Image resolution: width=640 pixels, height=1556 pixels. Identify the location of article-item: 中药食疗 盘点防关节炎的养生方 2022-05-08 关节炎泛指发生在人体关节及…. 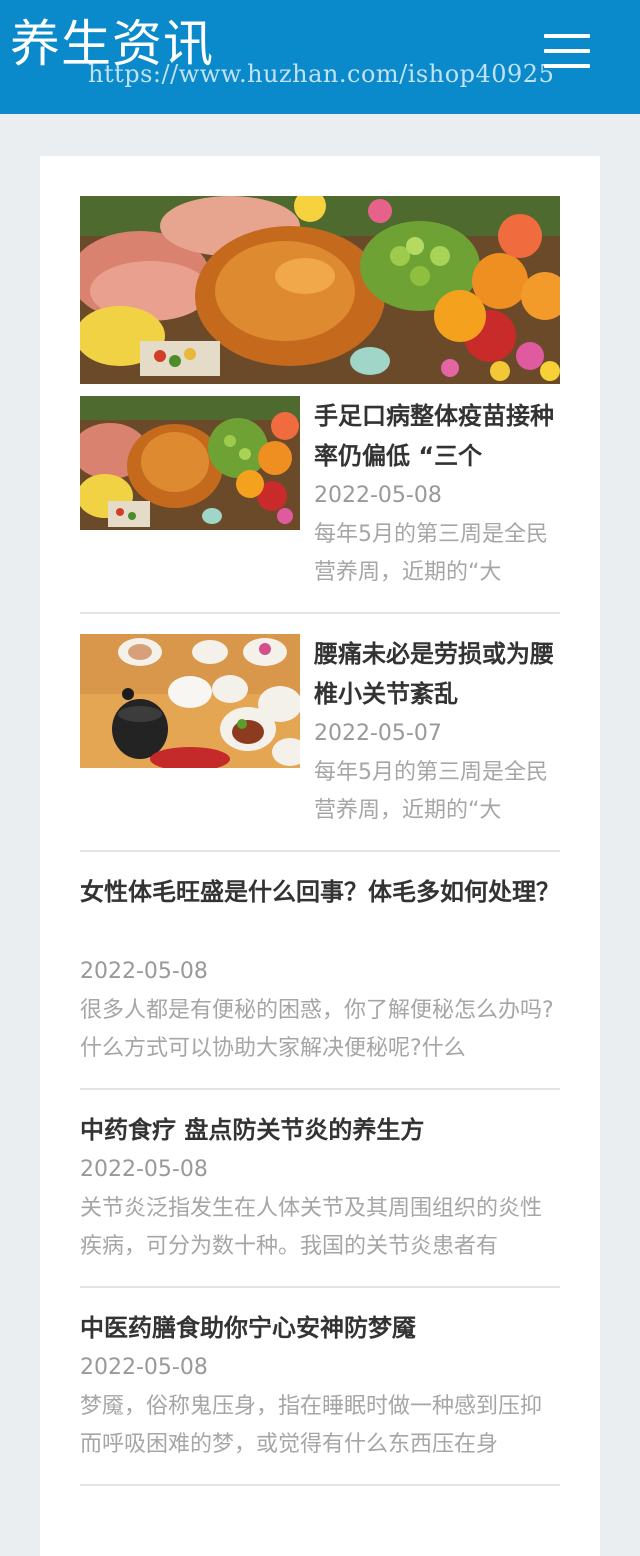
(320, 1188).